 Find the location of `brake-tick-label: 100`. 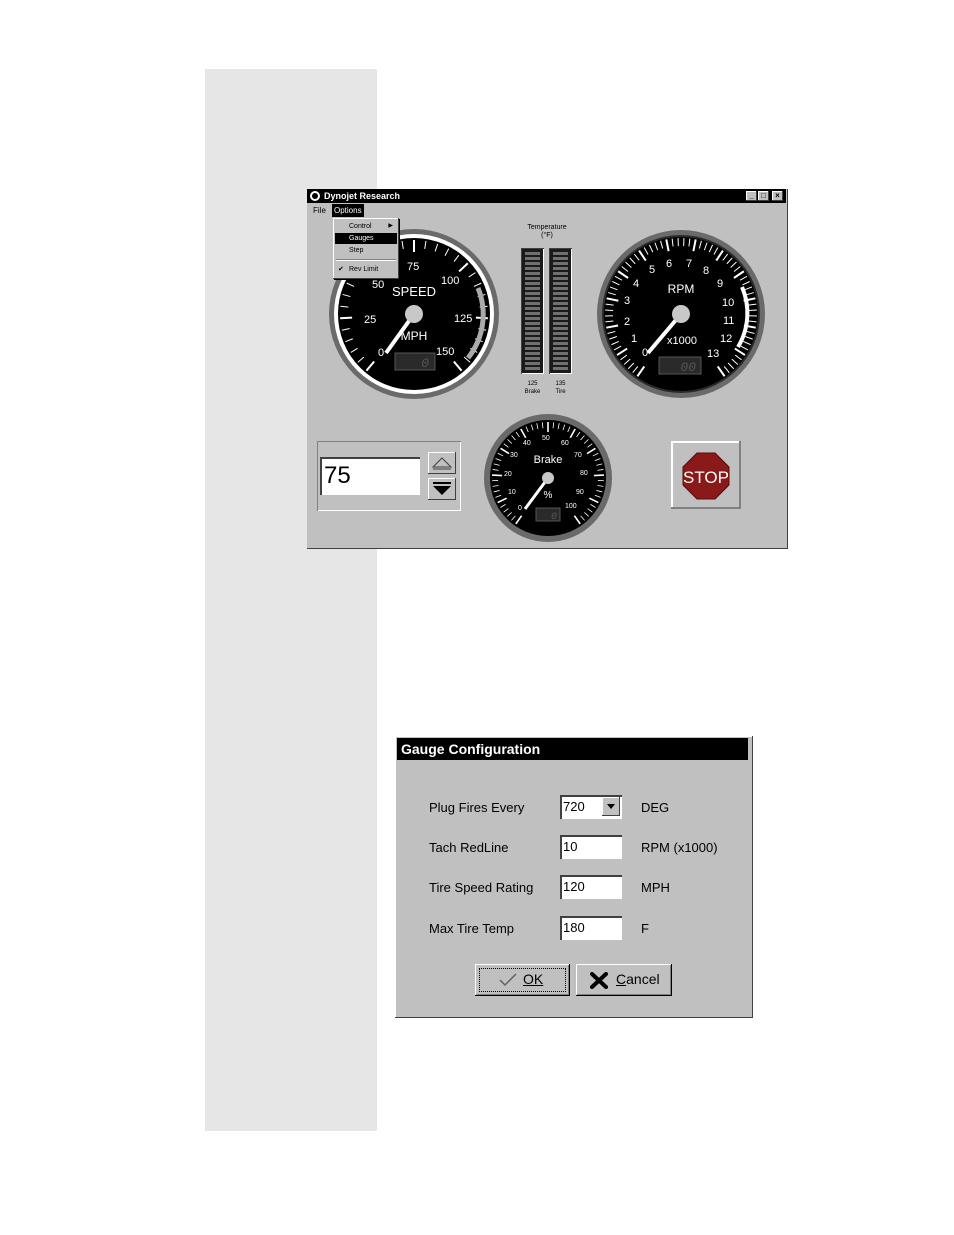

brake-tick-label: 100 is located at coordinates (571, 506).